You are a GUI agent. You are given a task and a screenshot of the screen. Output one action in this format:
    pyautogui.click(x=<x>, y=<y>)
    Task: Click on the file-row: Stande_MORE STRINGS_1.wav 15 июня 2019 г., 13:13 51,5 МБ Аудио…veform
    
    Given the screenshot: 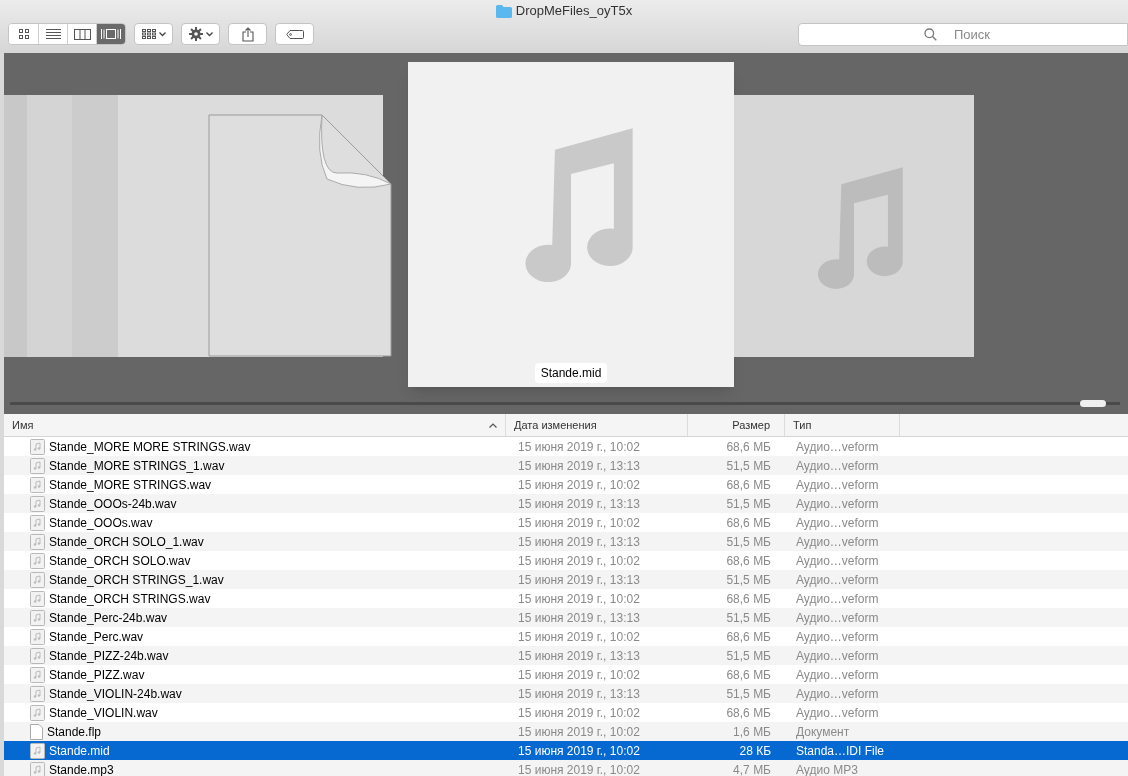 What is the action you would take?
    pyautogui.click(x=566, y=465)
    